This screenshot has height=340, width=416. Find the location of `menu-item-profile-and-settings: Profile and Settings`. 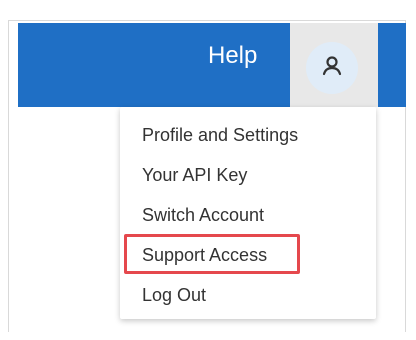

menu-item-profile-and-settings: Profile and Settings is located at coordinates (220, 135).